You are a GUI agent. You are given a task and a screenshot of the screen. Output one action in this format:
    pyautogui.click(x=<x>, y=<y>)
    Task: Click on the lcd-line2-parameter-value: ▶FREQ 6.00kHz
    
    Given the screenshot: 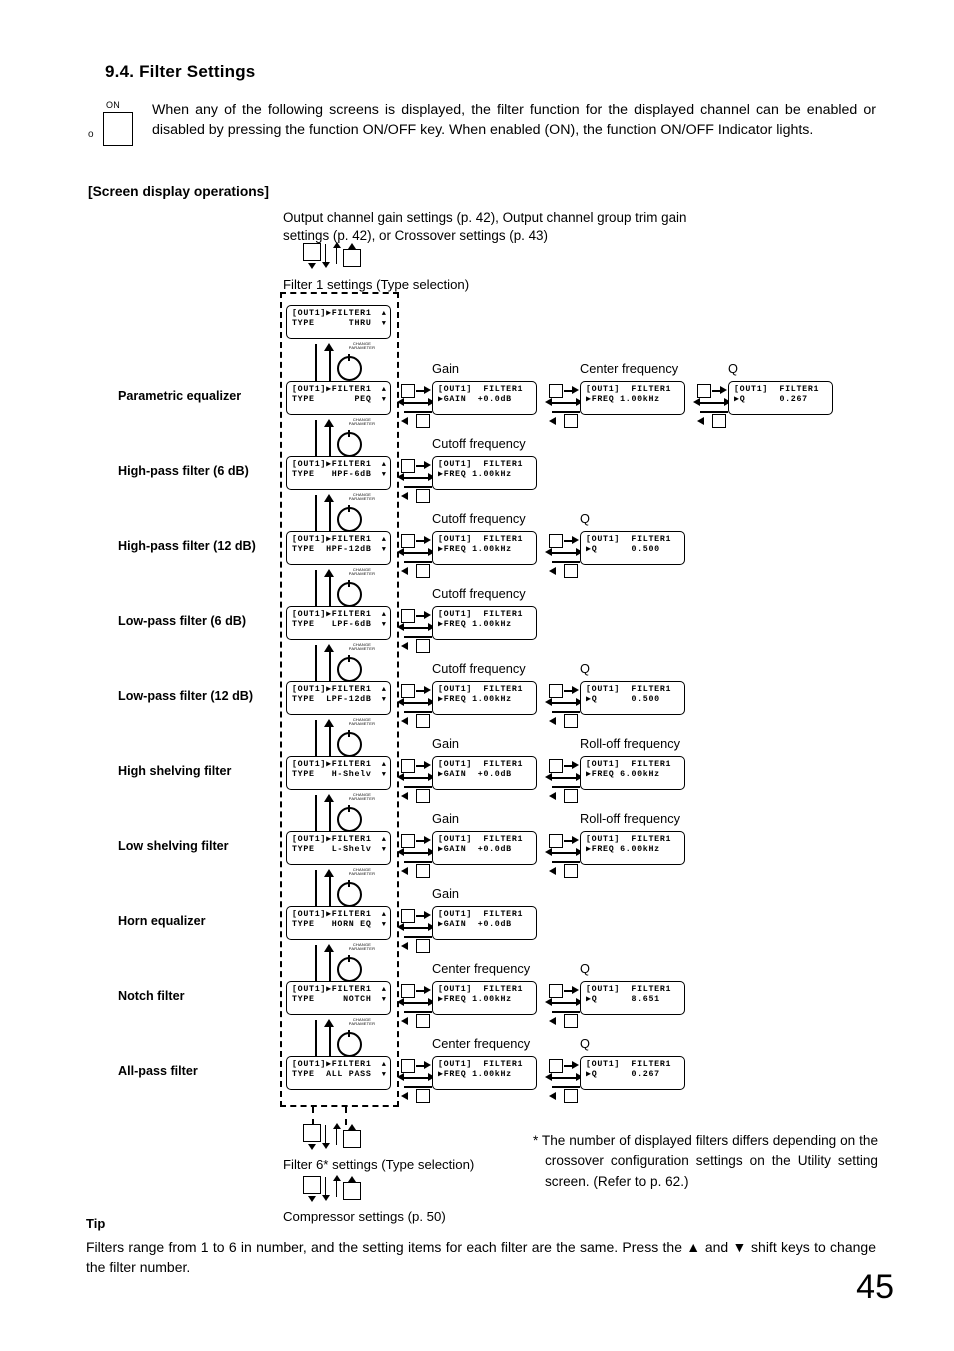 What is the action you would take?
    pyautogui.click(x=623, y=850)
    